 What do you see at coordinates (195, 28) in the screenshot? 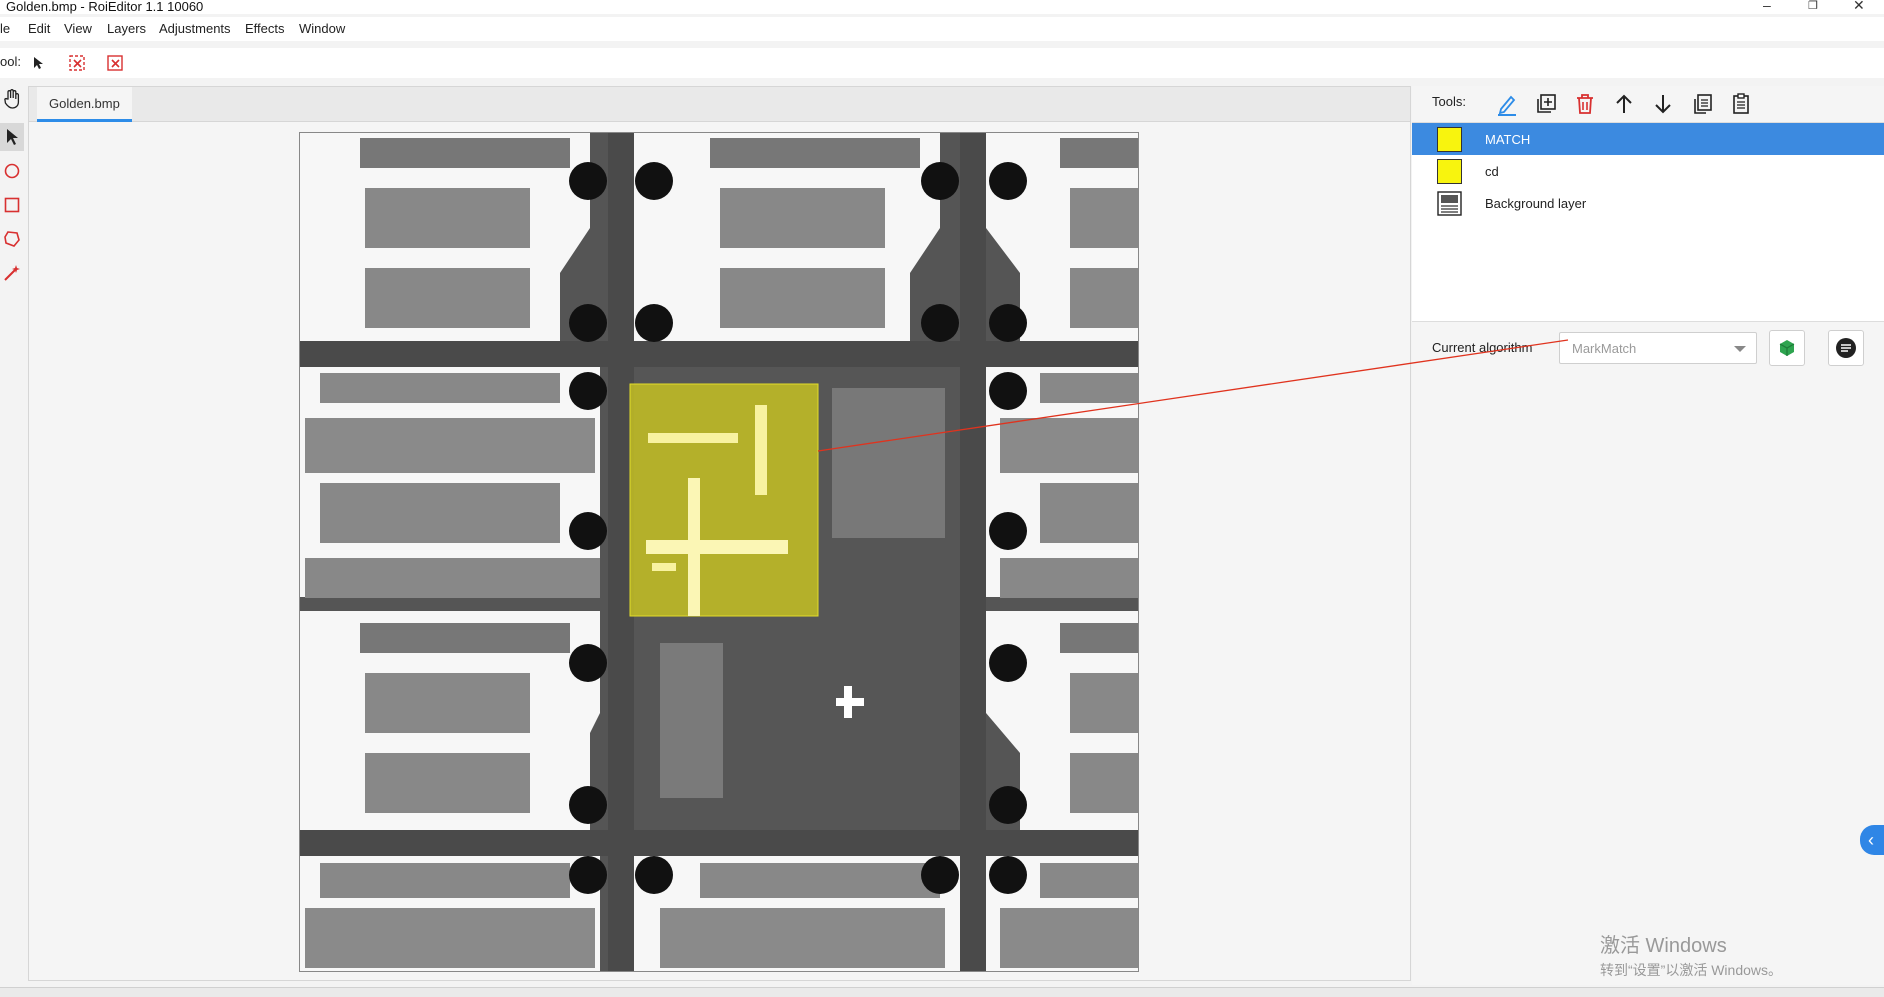
I see `menu-adjustments: Adjustments` at bounding box center [195, 28].